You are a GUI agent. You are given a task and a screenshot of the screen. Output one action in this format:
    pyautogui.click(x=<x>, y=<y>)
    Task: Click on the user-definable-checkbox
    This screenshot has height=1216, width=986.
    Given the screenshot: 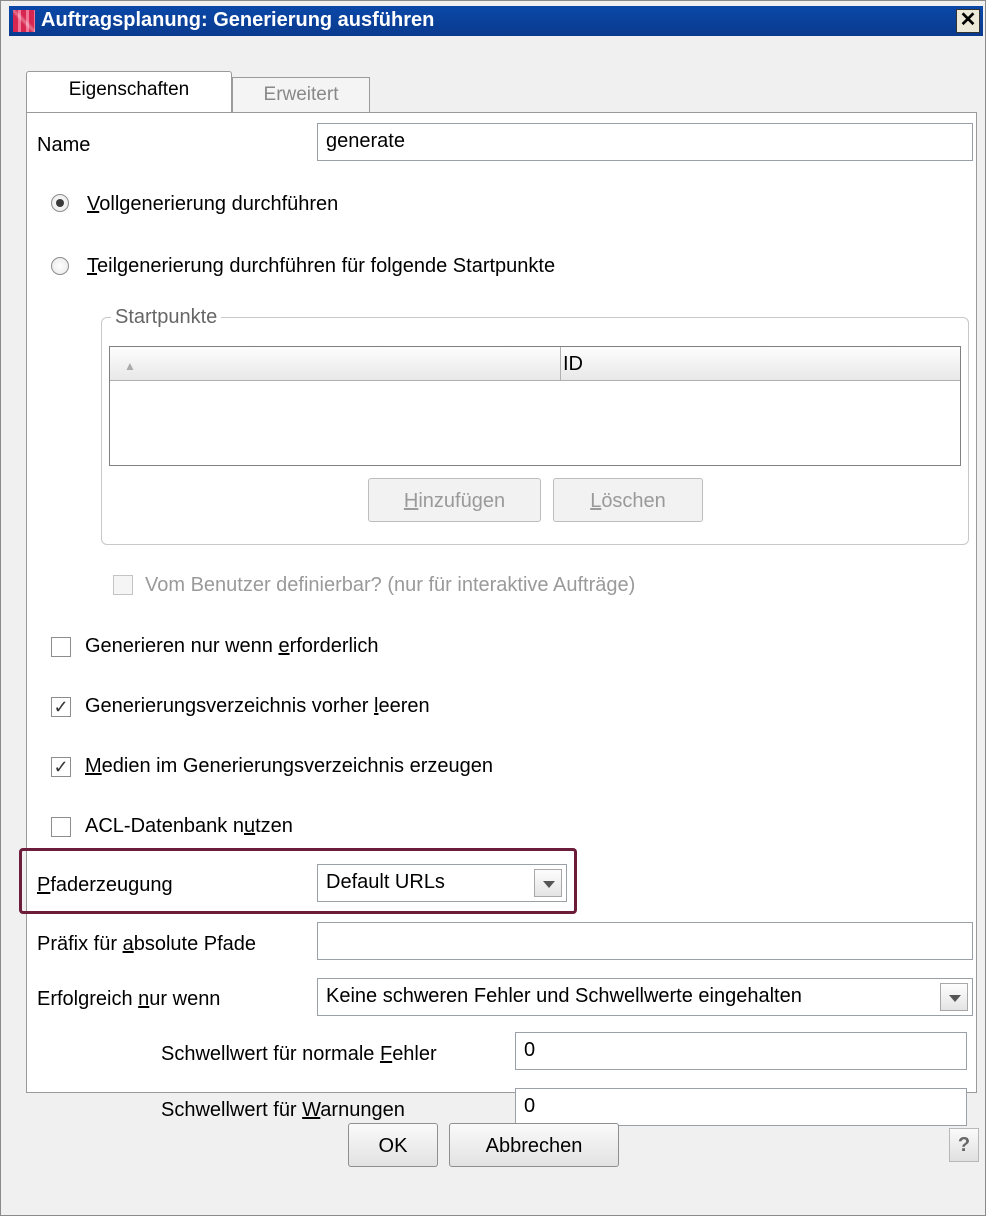 What is the action you would take?
    pyautogui.click(x=123, y=585)
    